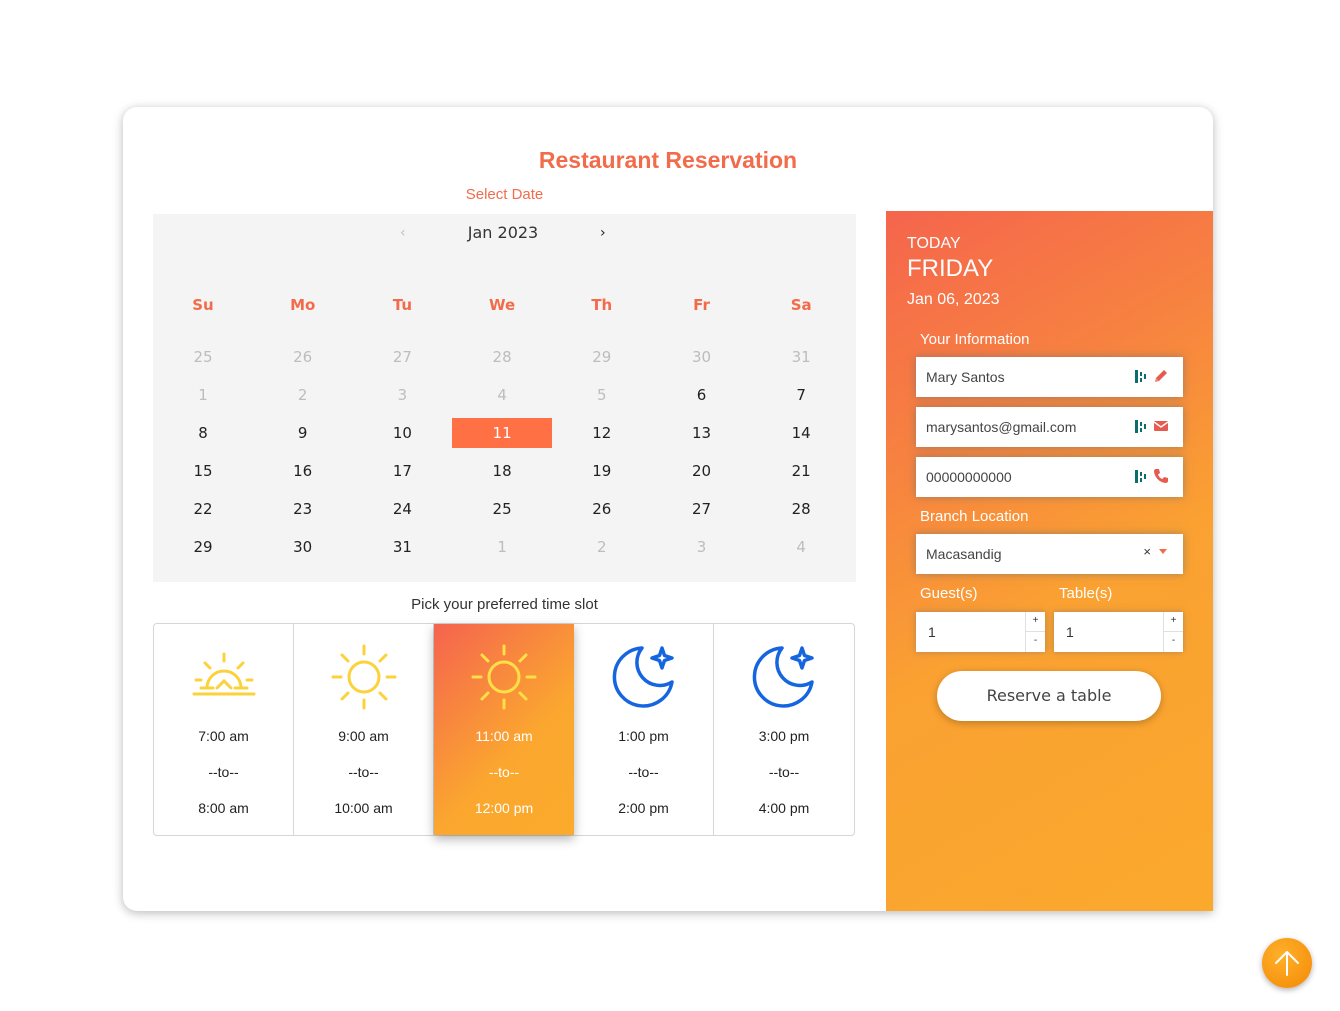  What do you see at coordinates (932, 632) in the screenshot?
I see `guests-value: 1` at bounding box center [932, 632].